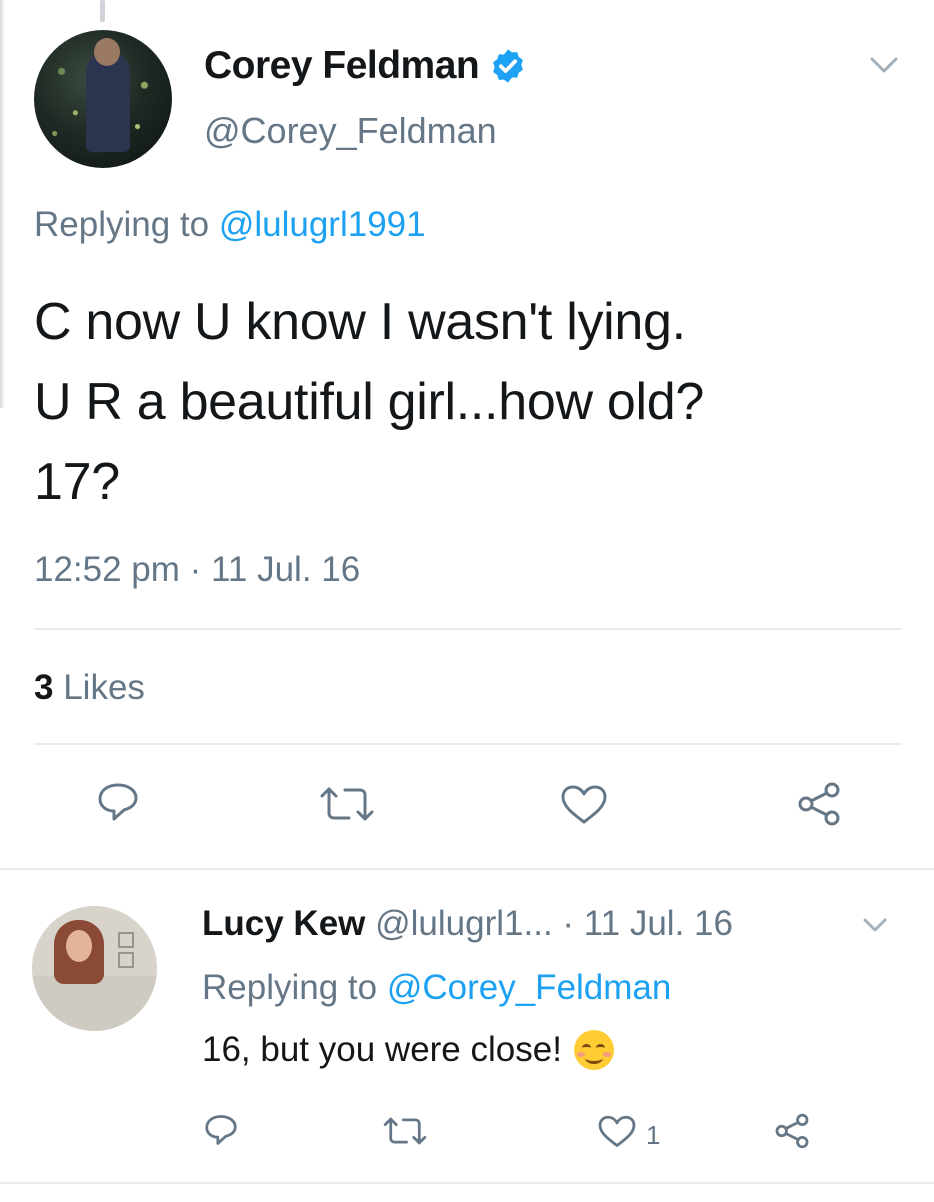 This screenshot has height=1202, width=934. I want to click on avatar-face, so click(79, 946).